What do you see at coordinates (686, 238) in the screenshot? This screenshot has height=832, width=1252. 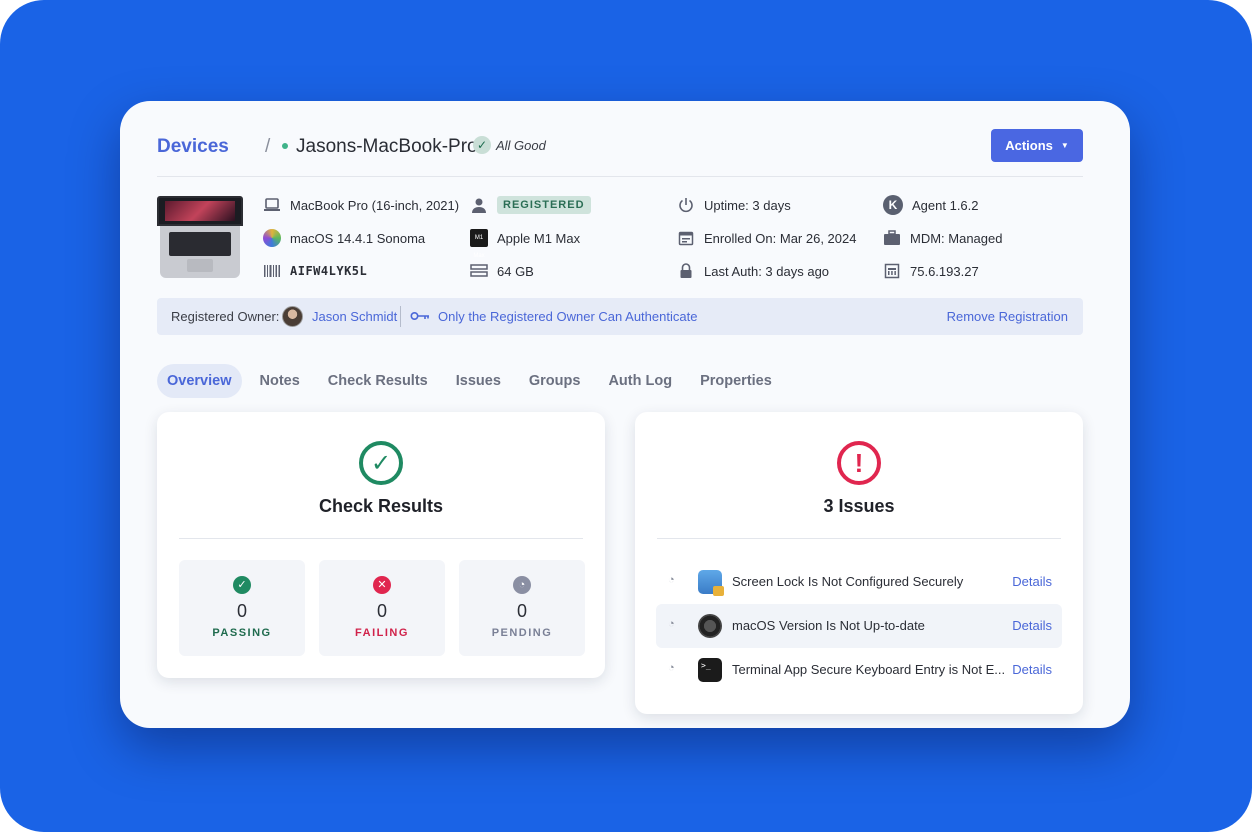 I see `calendar-icon` at bounding box center [686, 238].